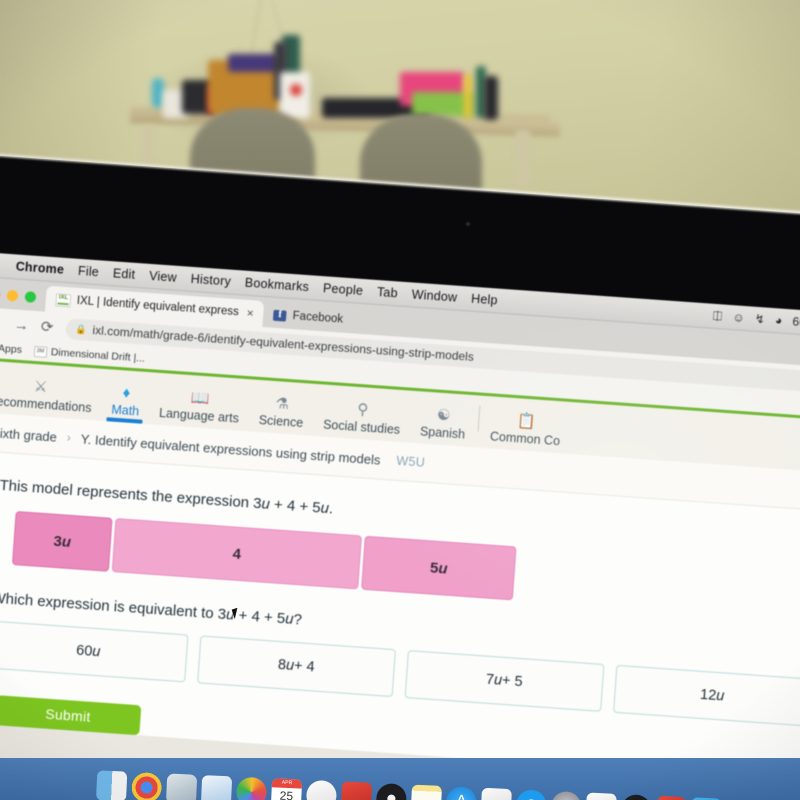 The width and height of the screenshot is (800, 800). I want to click on desk-item-dark-bottle, so click(491, 98).